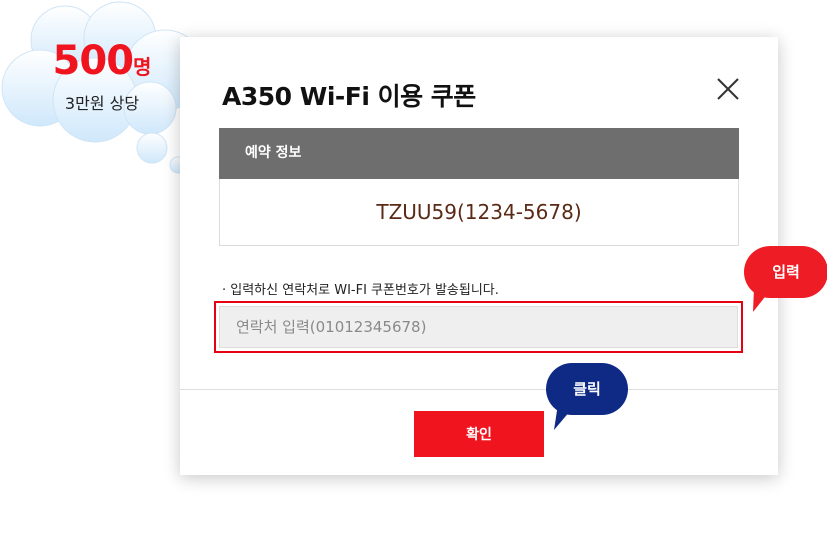 Image resolution: width=827 pixels, height=536 pixels. Describe the element at coordinates (479, 389) in the screenshot. I see `footer-divider` at that location.